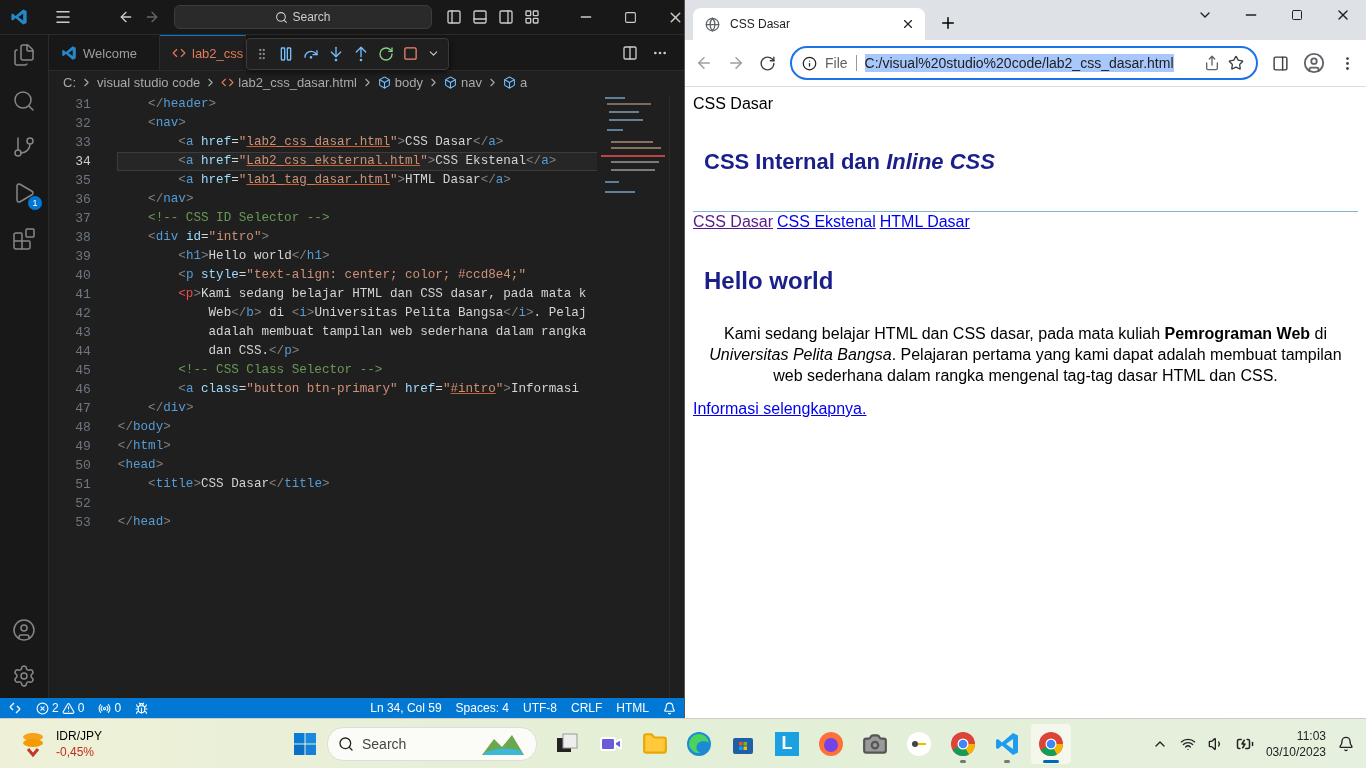  Describe the element at coordinates (411, 53) in the screenshot. I see `stop-icon` at that location.